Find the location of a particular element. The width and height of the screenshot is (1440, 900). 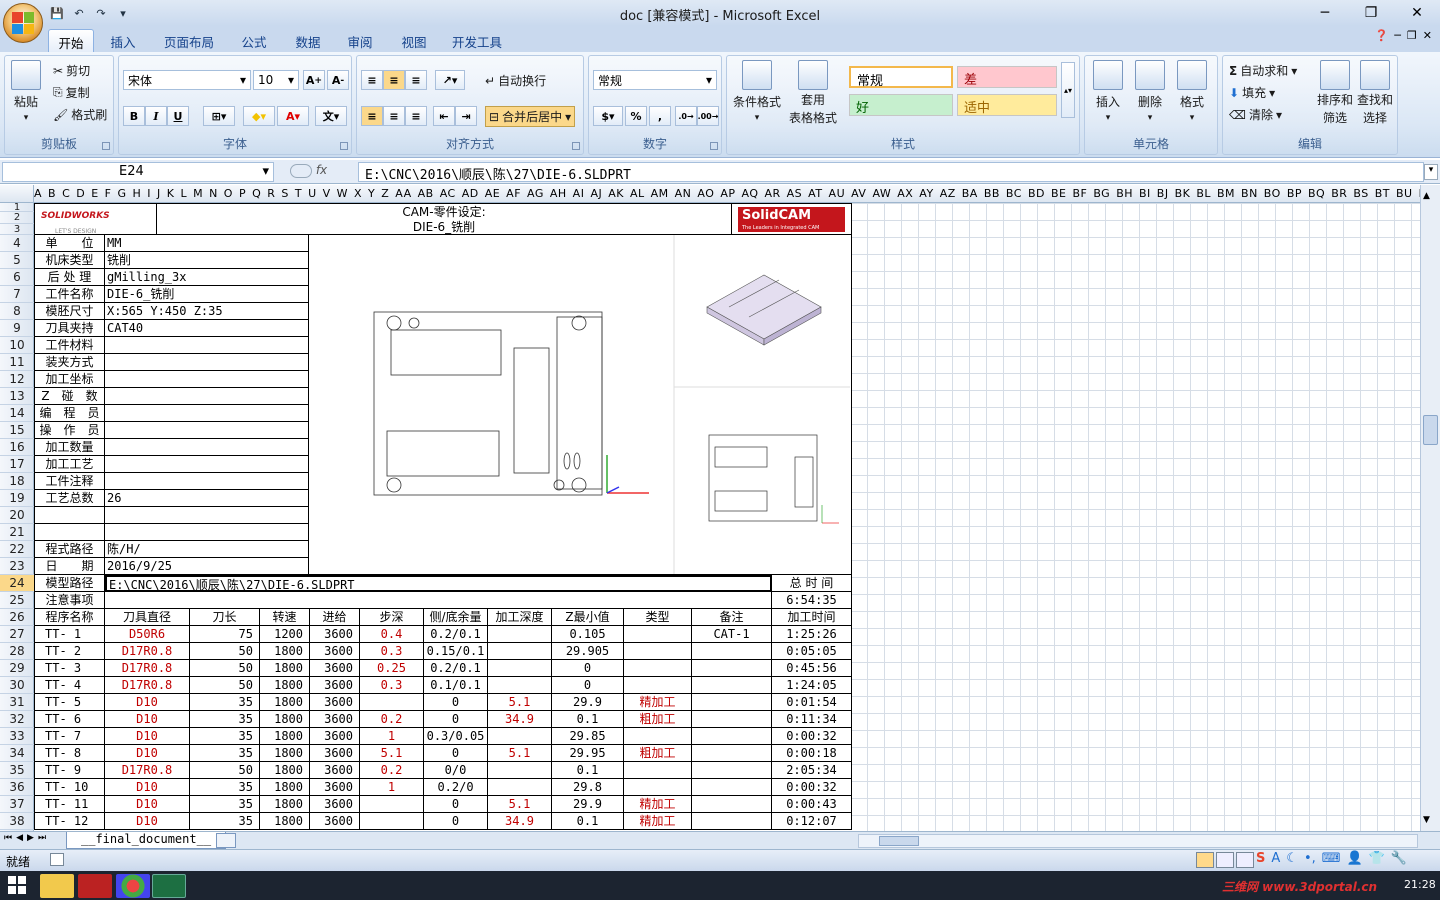

row-number: 3 is located at coordinates (17, 229).